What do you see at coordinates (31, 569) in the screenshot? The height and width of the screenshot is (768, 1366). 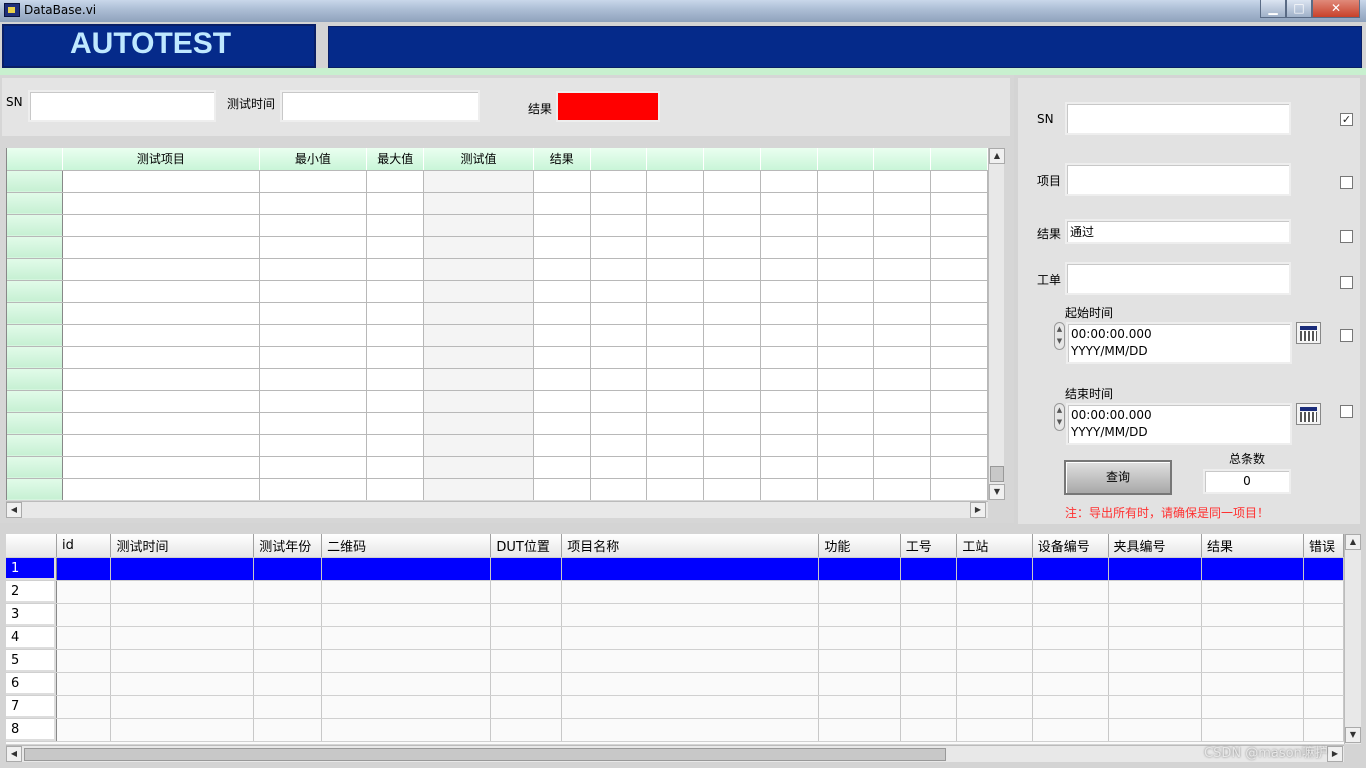 I see `results-row-number: 1` at bounding box center [31, 569].